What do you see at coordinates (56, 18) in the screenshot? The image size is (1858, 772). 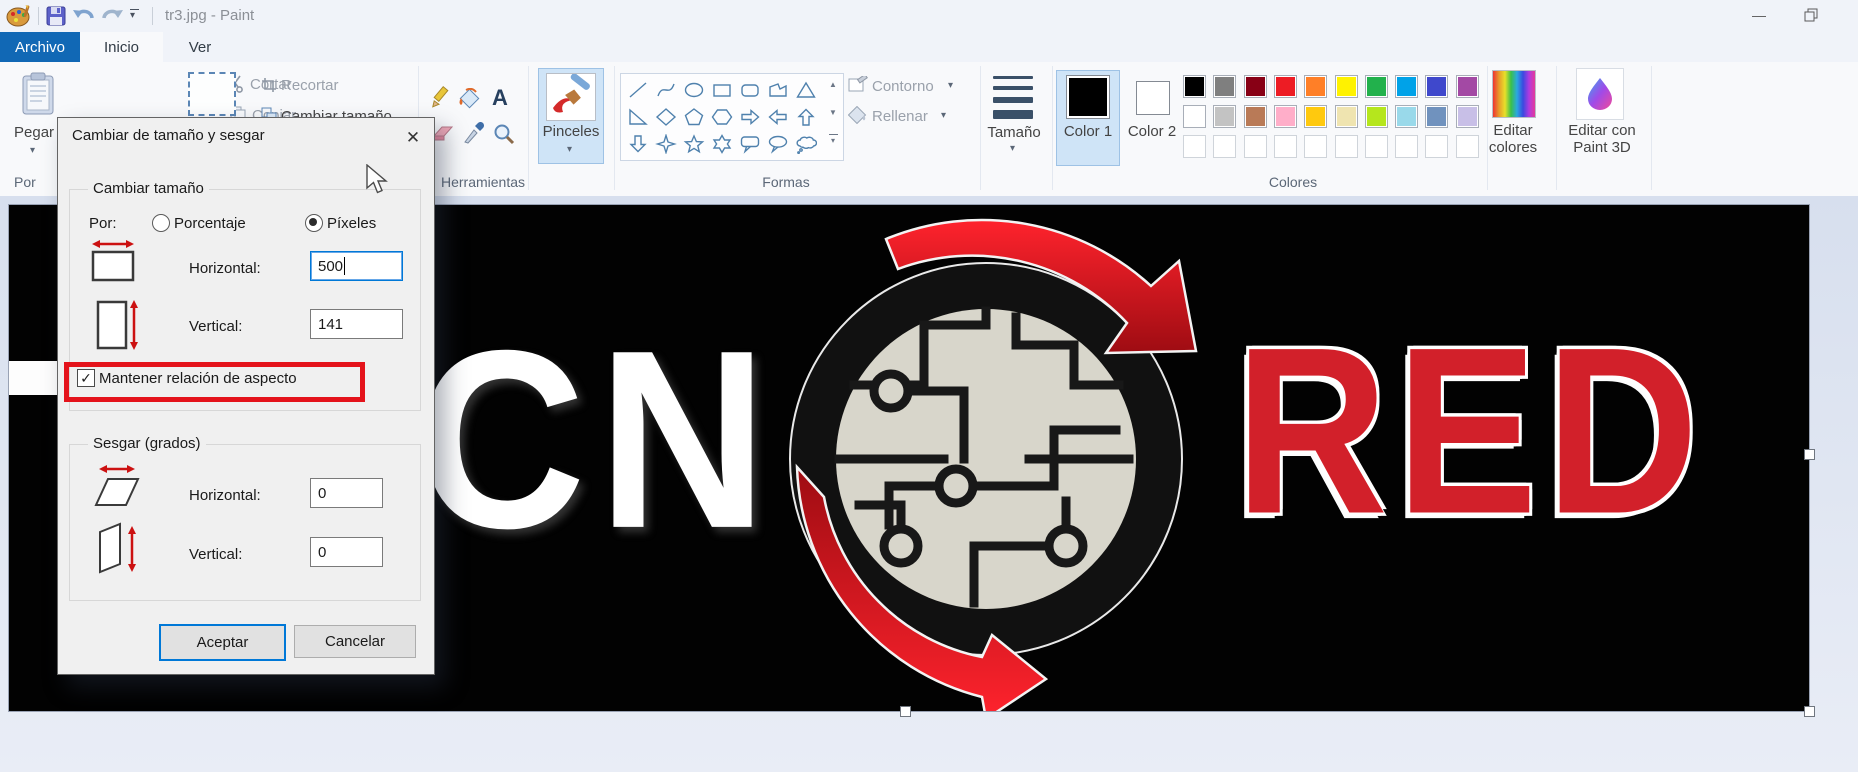 I see `save-icon` at bounding box center [56, 18].